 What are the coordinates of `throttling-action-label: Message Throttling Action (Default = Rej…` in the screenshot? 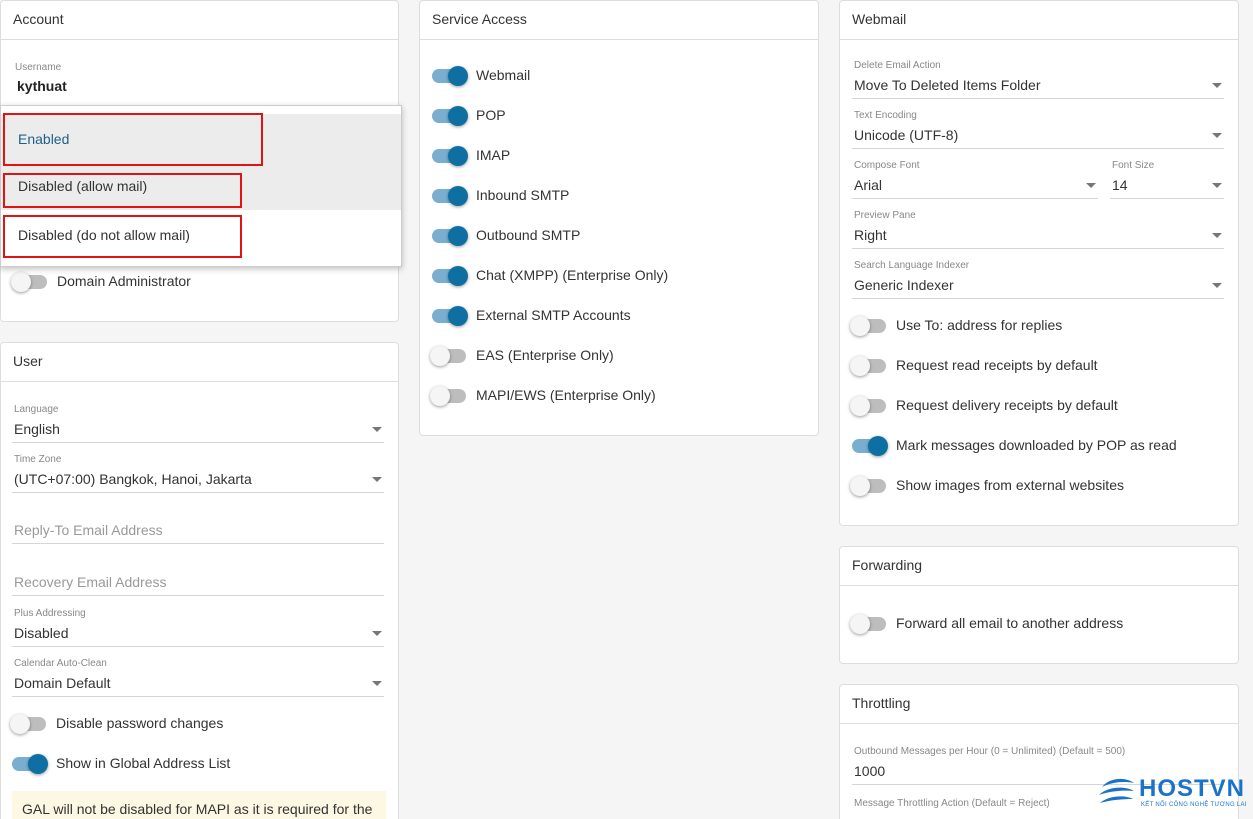 It's located at (952, 803).